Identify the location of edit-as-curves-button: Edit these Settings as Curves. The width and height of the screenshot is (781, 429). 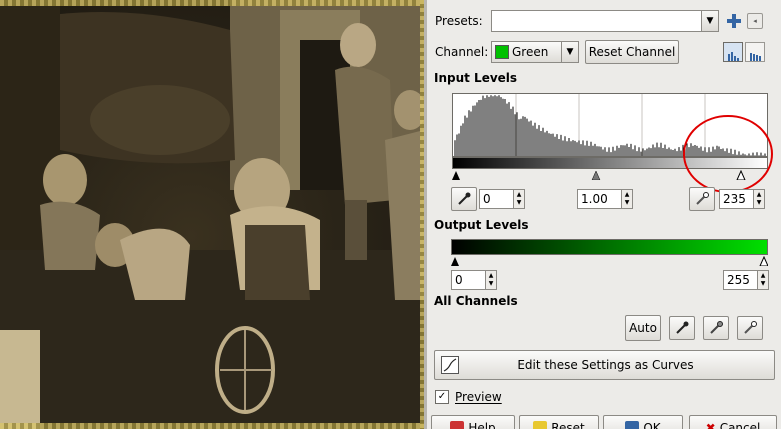
(604, 365).